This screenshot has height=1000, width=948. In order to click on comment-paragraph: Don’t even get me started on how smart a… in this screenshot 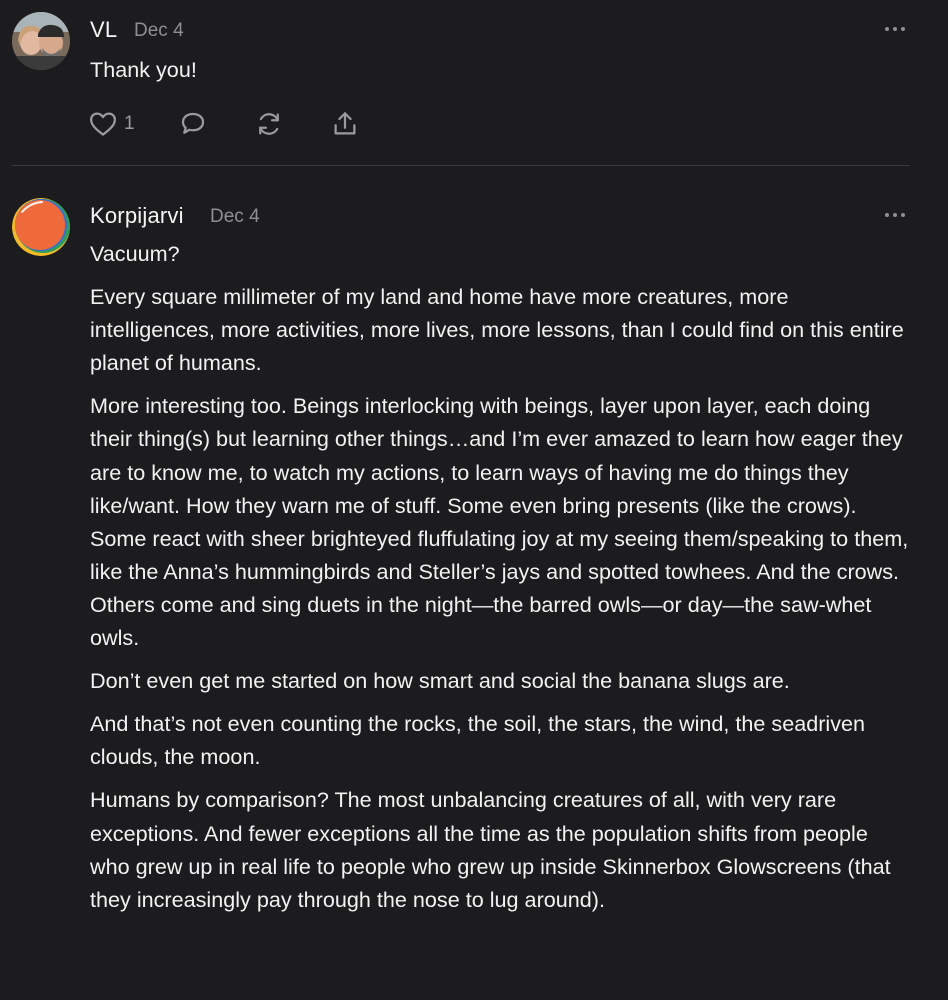, I will do `click(440, 681)`.